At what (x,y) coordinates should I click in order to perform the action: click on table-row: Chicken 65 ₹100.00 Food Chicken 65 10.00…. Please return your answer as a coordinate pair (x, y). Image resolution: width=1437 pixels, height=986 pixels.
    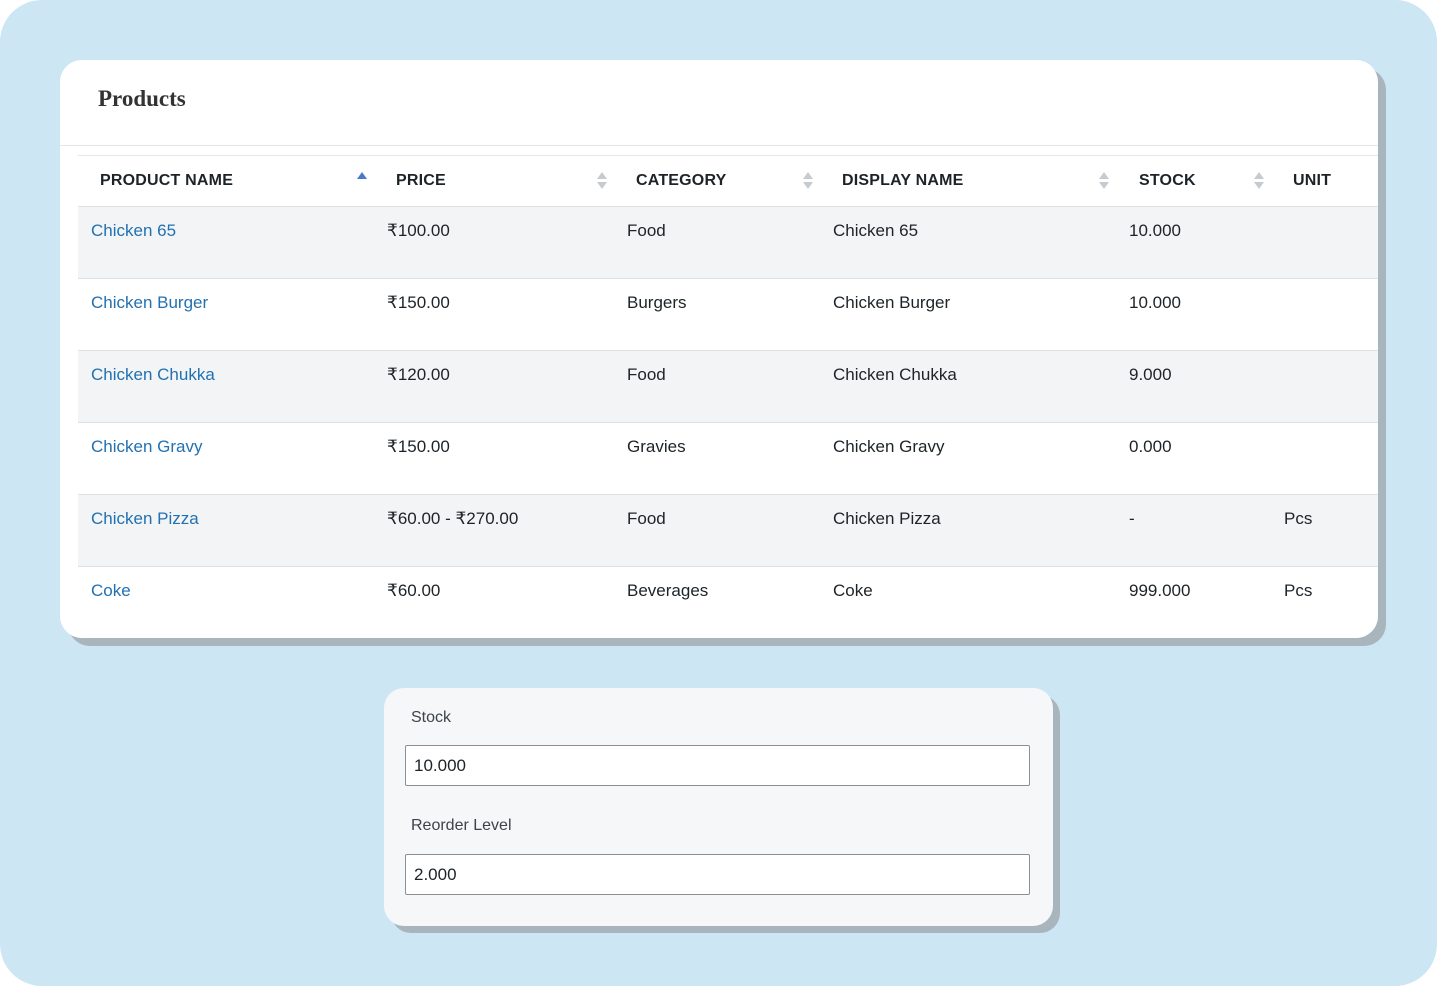
    Looking at the image, I should click on (728, 243).